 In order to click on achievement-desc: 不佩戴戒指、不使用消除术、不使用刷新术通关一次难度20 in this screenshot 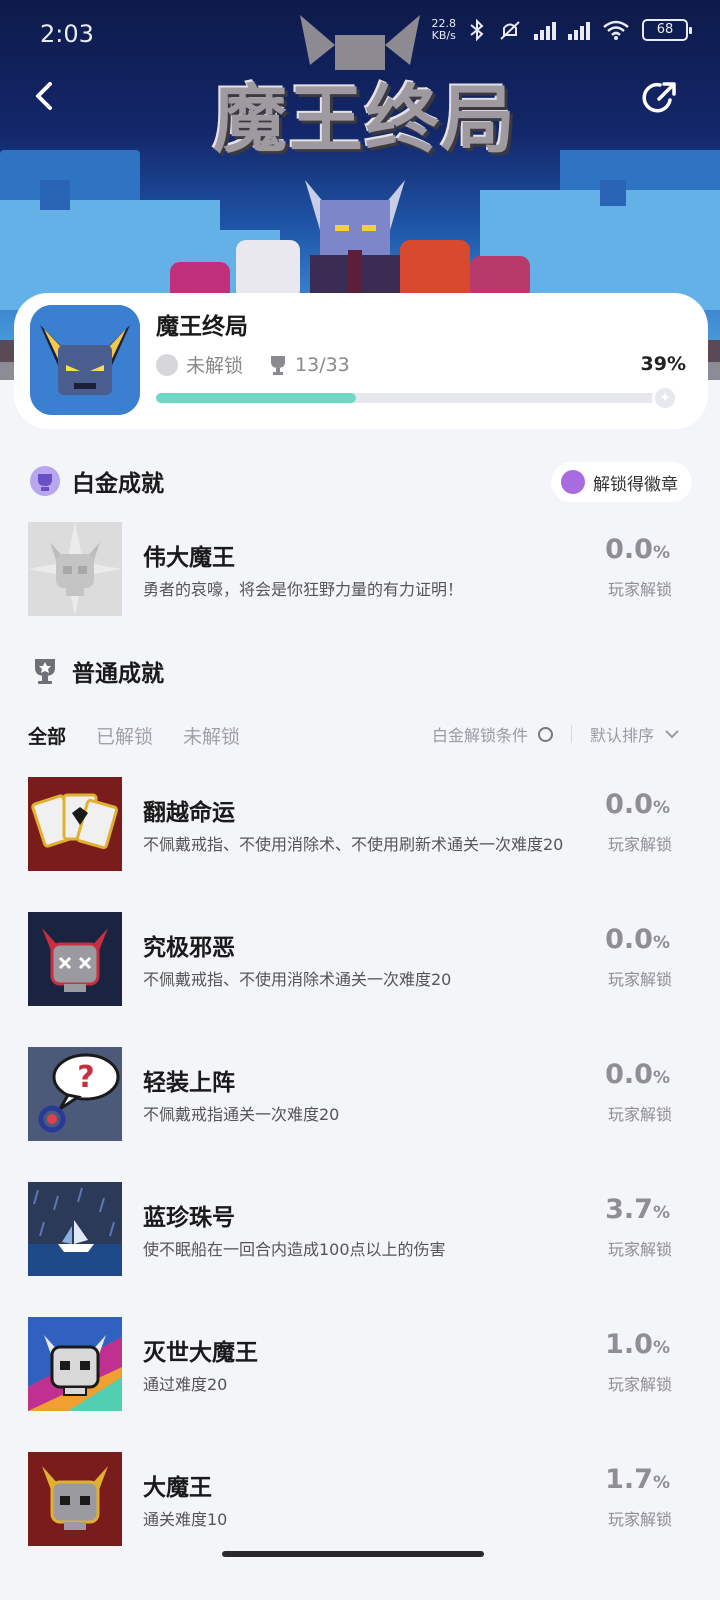, I will do `click(353, 844)`.